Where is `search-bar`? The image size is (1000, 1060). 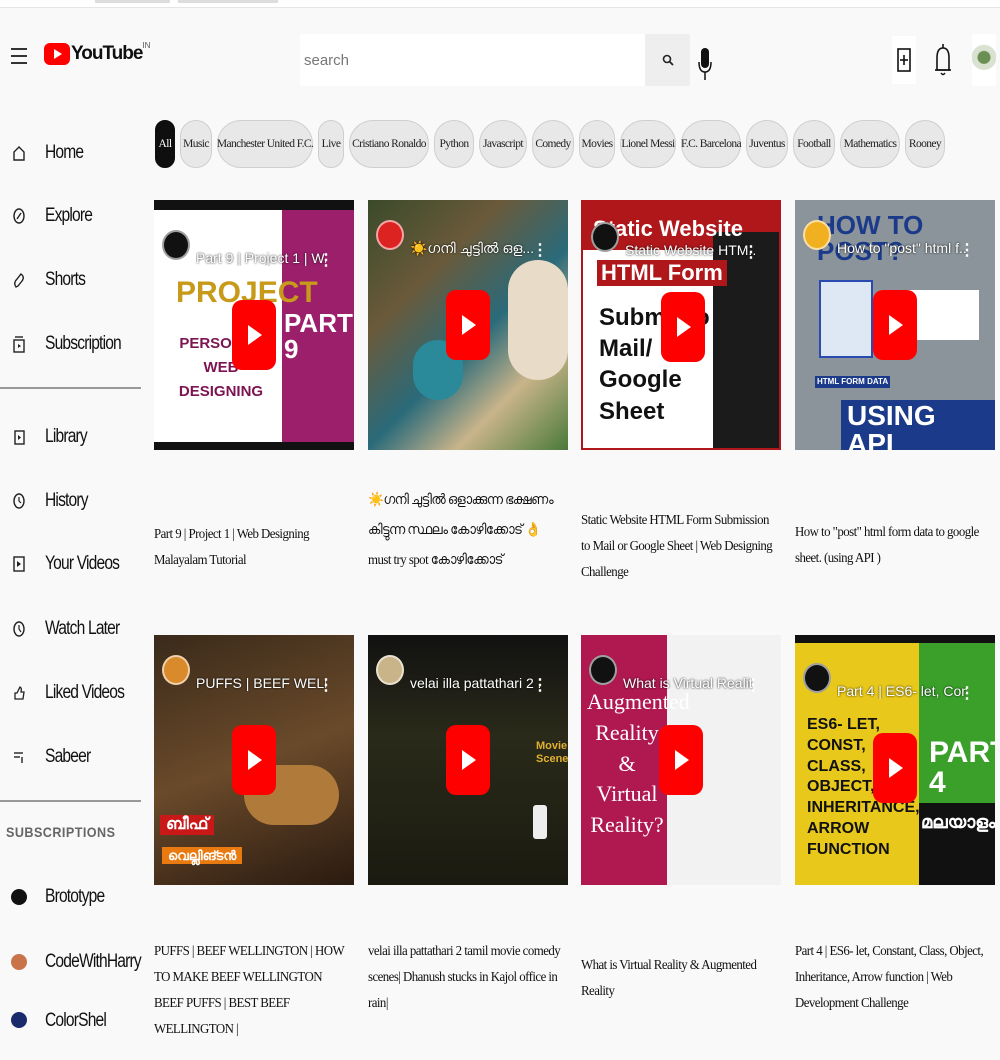 search-bar is located at coordinates (495, 60).